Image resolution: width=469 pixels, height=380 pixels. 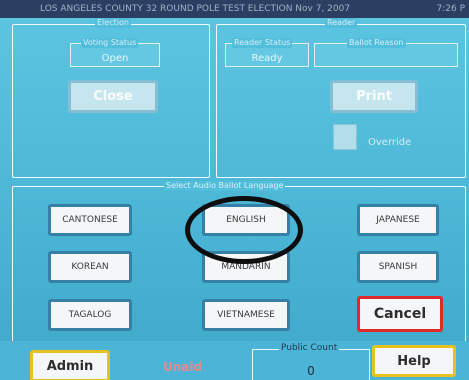 What do you see at coordinates (246, 220) in the screenshot?
I see `language-button-english: ENGLISH` at bounding box center [246, 220].